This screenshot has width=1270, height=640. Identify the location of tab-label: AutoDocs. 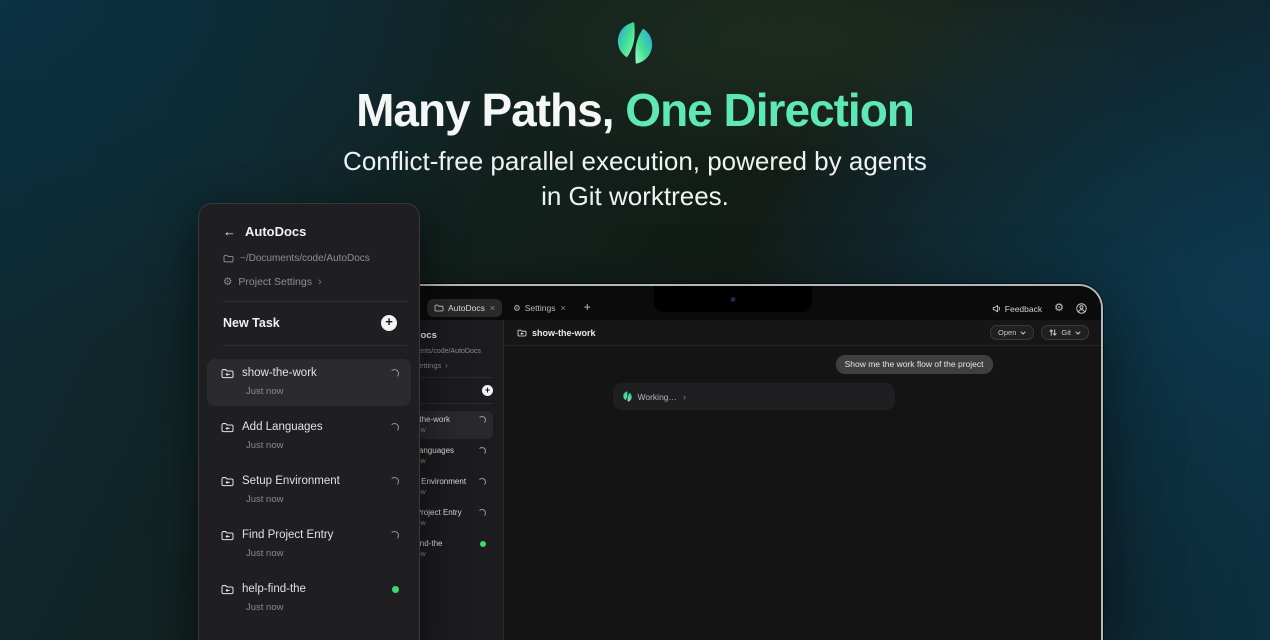
(466, 308).